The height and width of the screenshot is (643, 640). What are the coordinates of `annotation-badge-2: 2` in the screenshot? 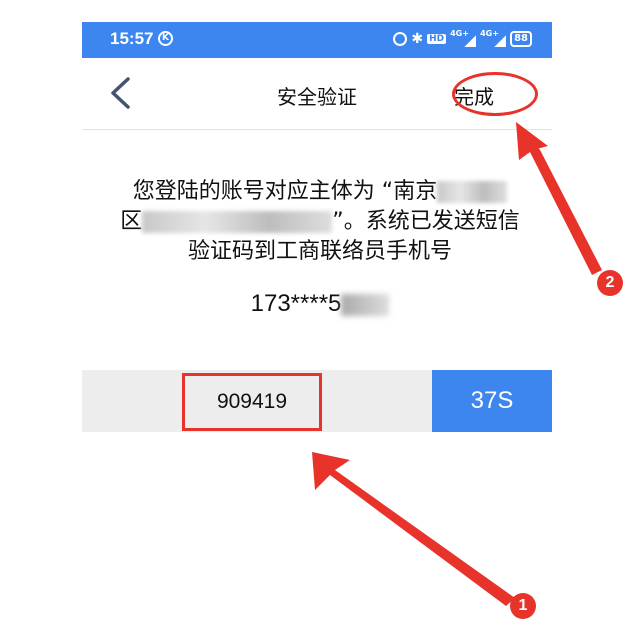 It's located at (610, 283).